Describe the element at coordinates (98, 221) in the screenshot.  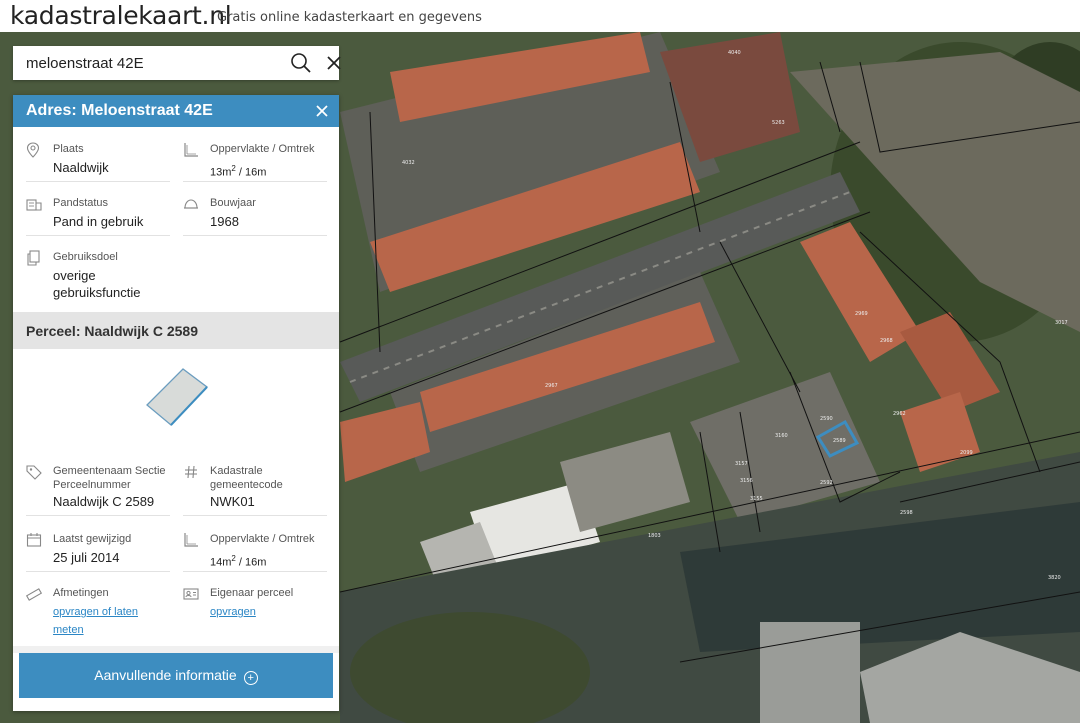
I see `field-value: Pand in gebruik` at that location.